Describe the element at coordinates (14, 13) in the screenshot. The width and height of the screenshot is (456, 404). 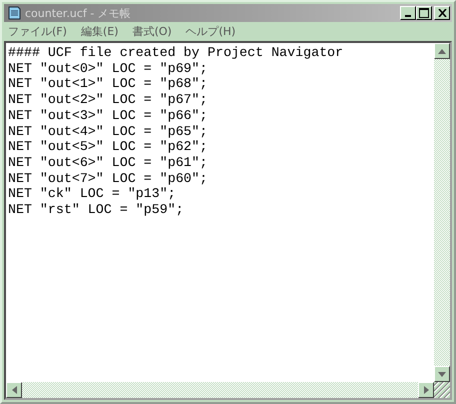
I see `notepad-icon` at that location.